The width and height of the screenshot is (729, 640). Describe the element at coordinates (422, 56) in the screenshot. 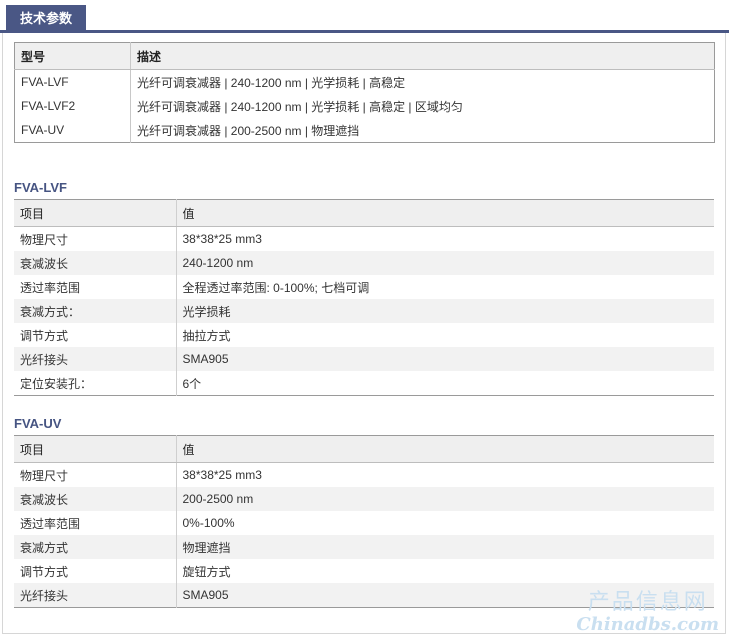

I see `header-description: 描述` at that location.